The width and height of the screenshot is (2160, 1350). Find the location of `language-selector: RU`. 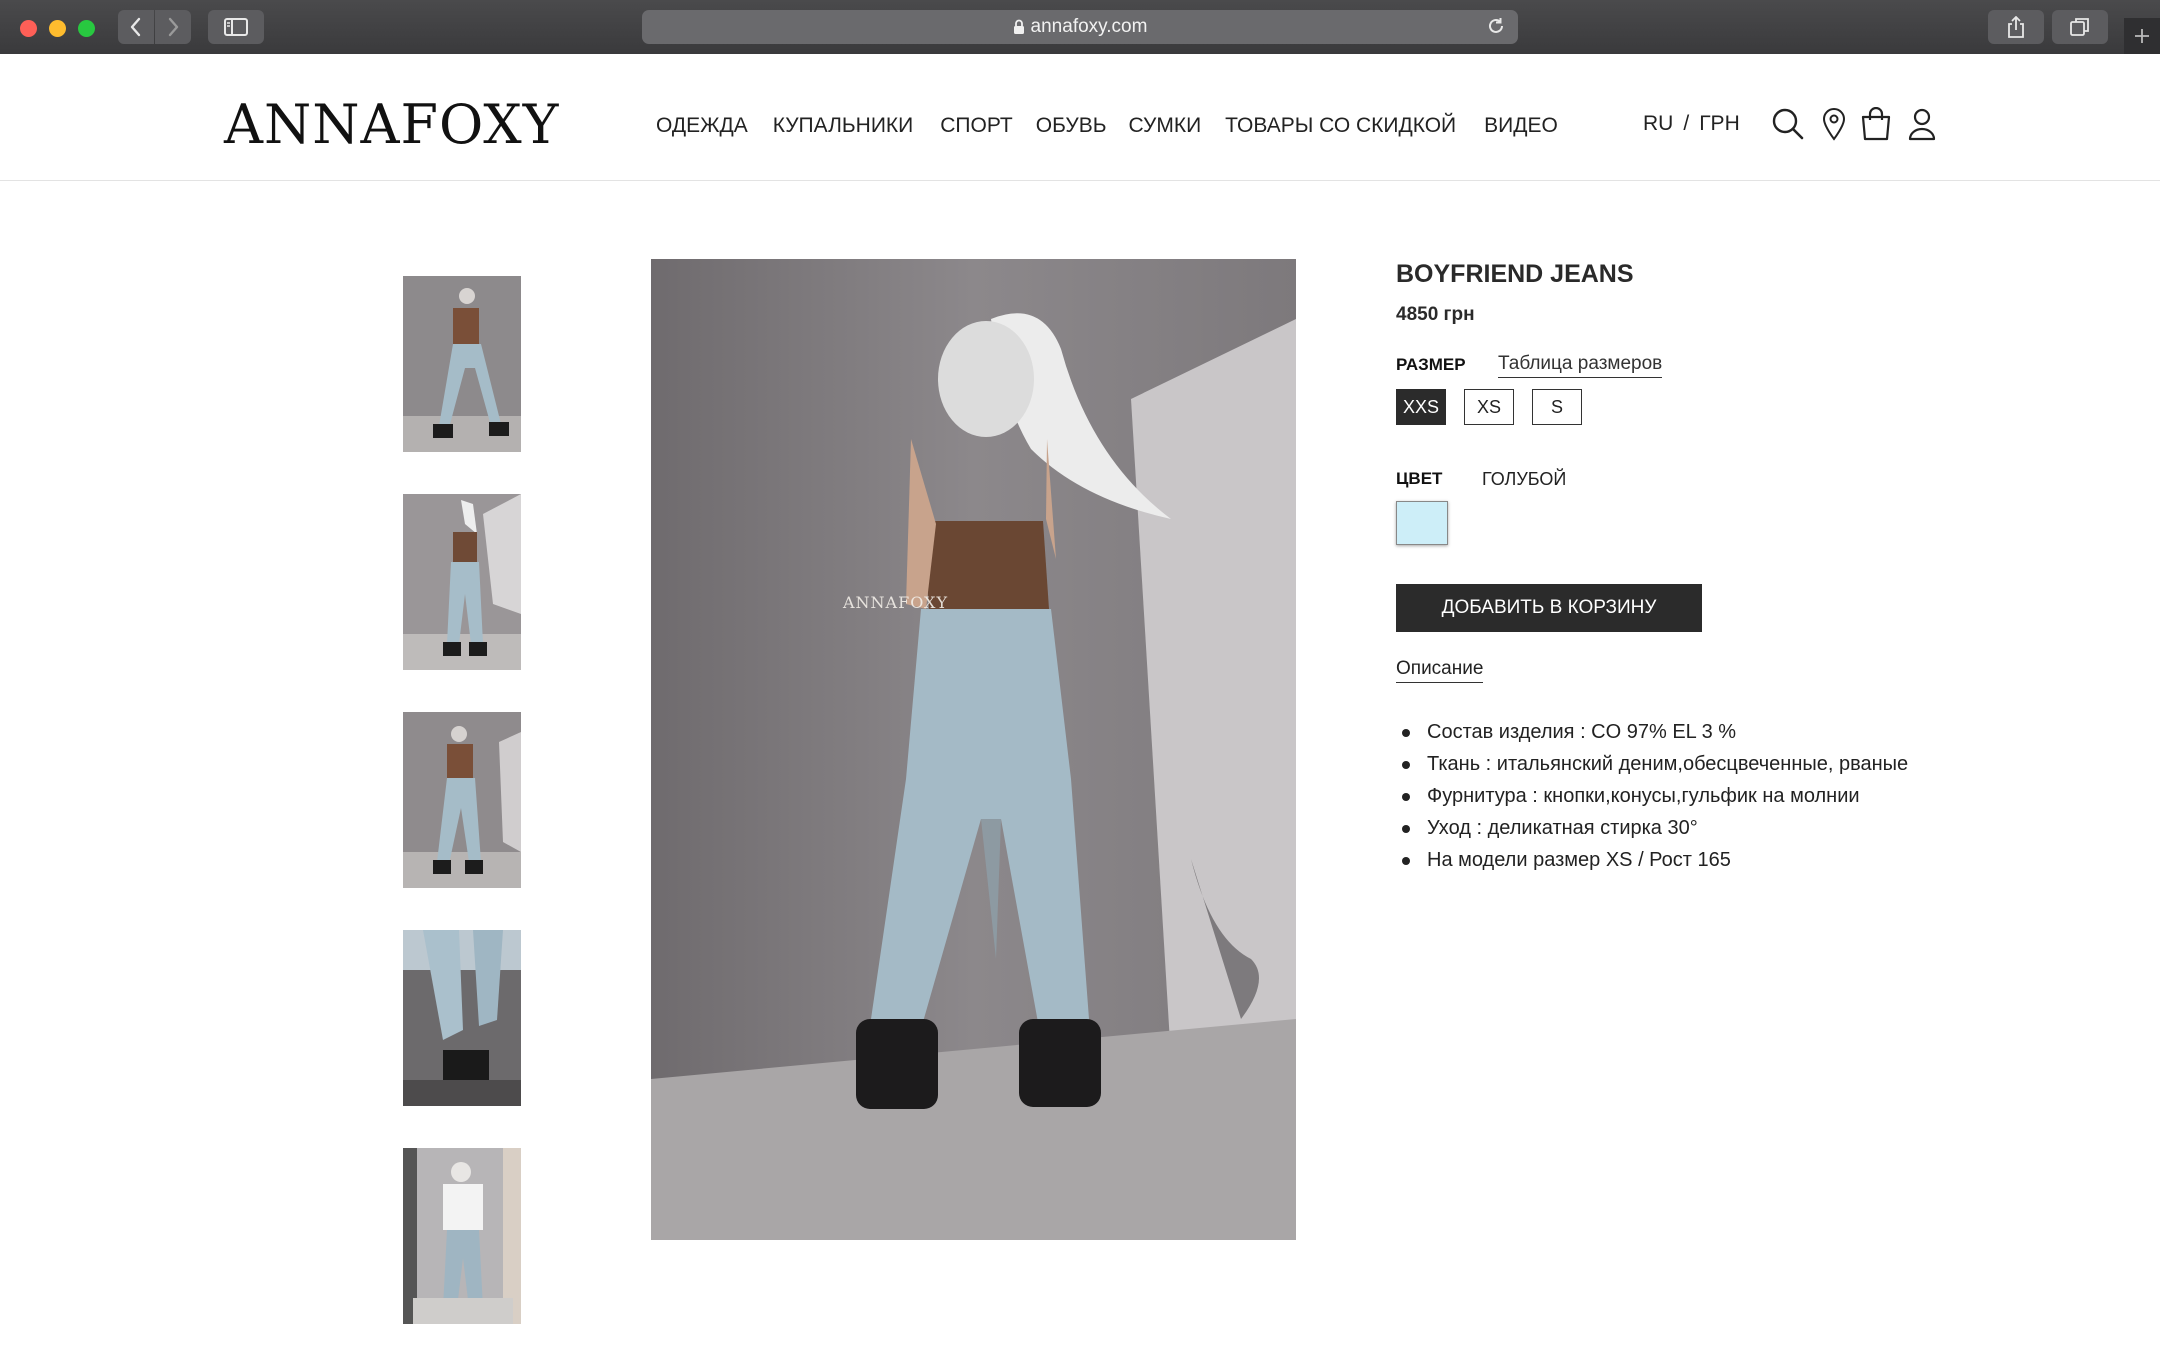

language-selector: RU is located at coordinates (1658, 124).